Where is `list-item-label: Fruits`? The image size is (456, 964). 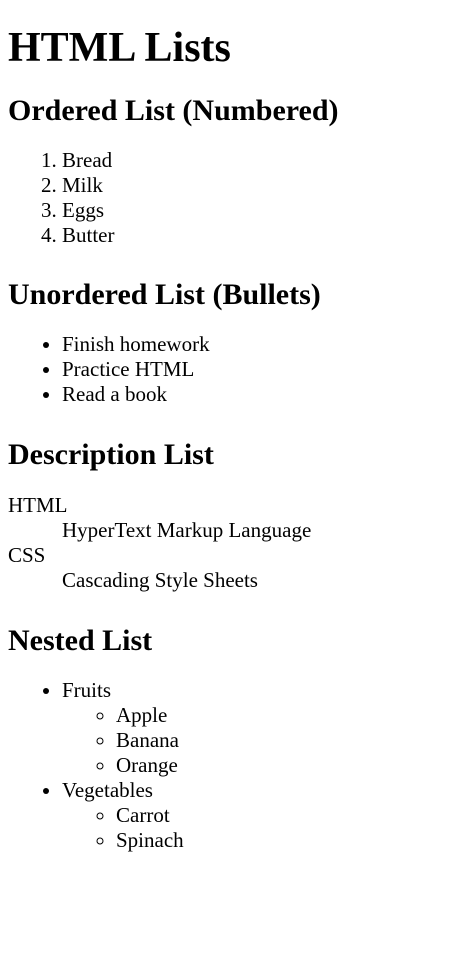 list-item-label: Fruits is located at coordinates (87, 690).